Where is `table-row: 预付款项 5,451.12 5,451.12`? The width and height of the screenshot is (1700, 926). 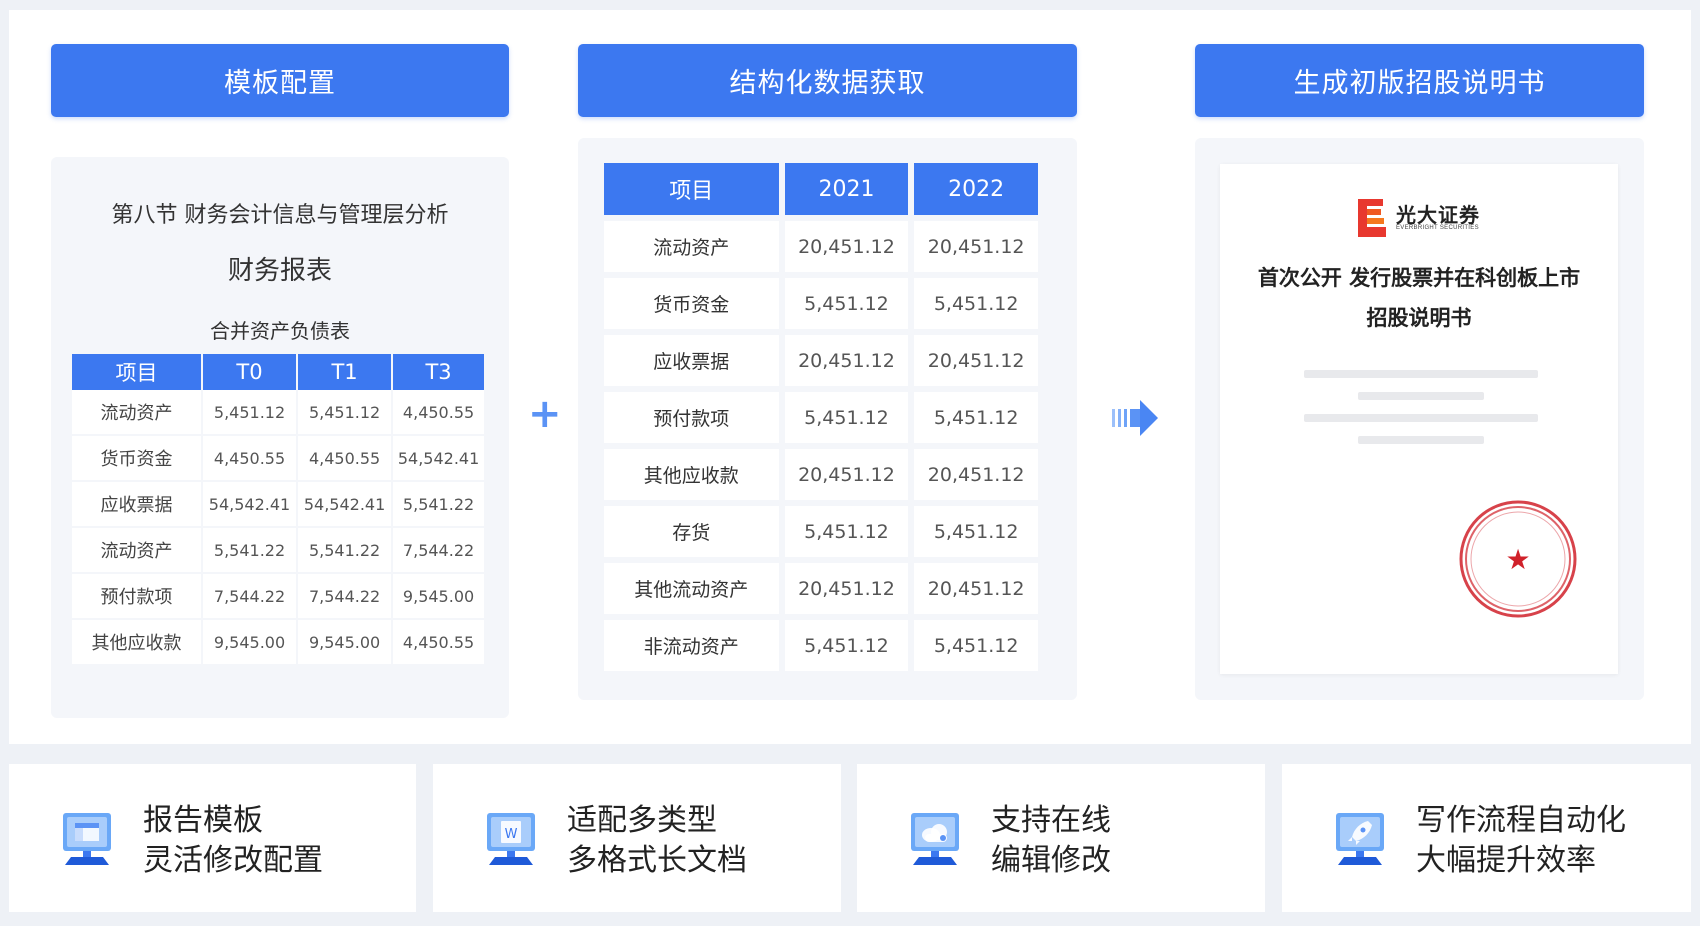
table-row: 预付款项 5,451.12 5,451.12 is located at coordinates (821, 417).